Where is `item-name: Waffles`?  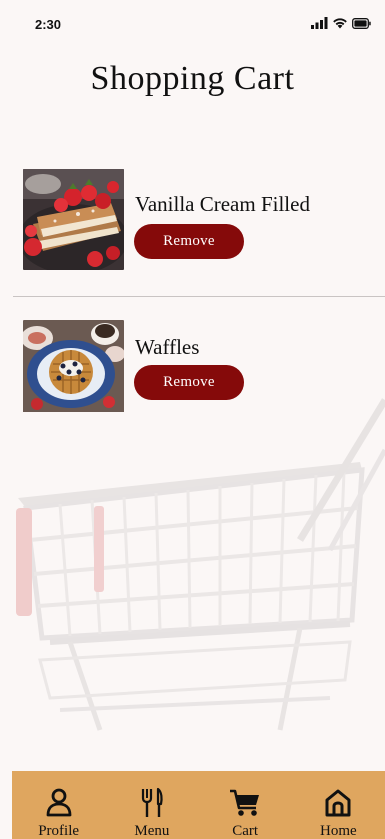
item-name: Waffles is located at coordinates (167, 347).